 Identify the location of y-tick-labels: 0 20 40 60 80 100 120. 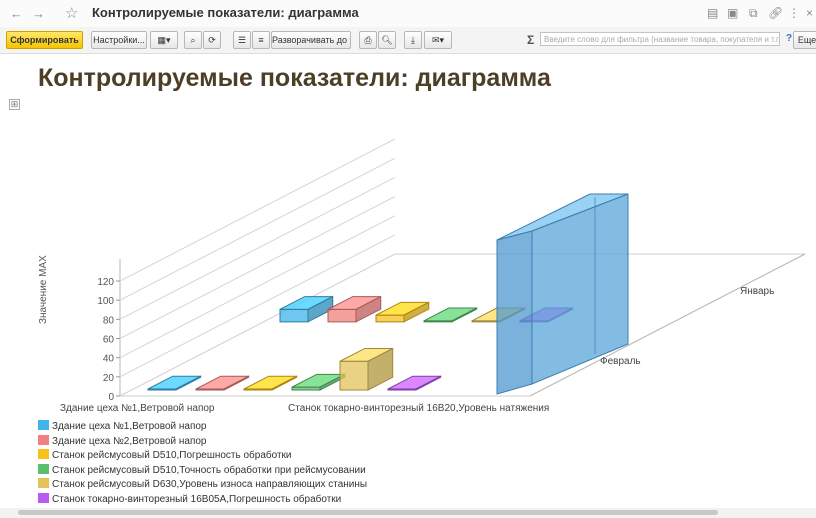
(105, 340).